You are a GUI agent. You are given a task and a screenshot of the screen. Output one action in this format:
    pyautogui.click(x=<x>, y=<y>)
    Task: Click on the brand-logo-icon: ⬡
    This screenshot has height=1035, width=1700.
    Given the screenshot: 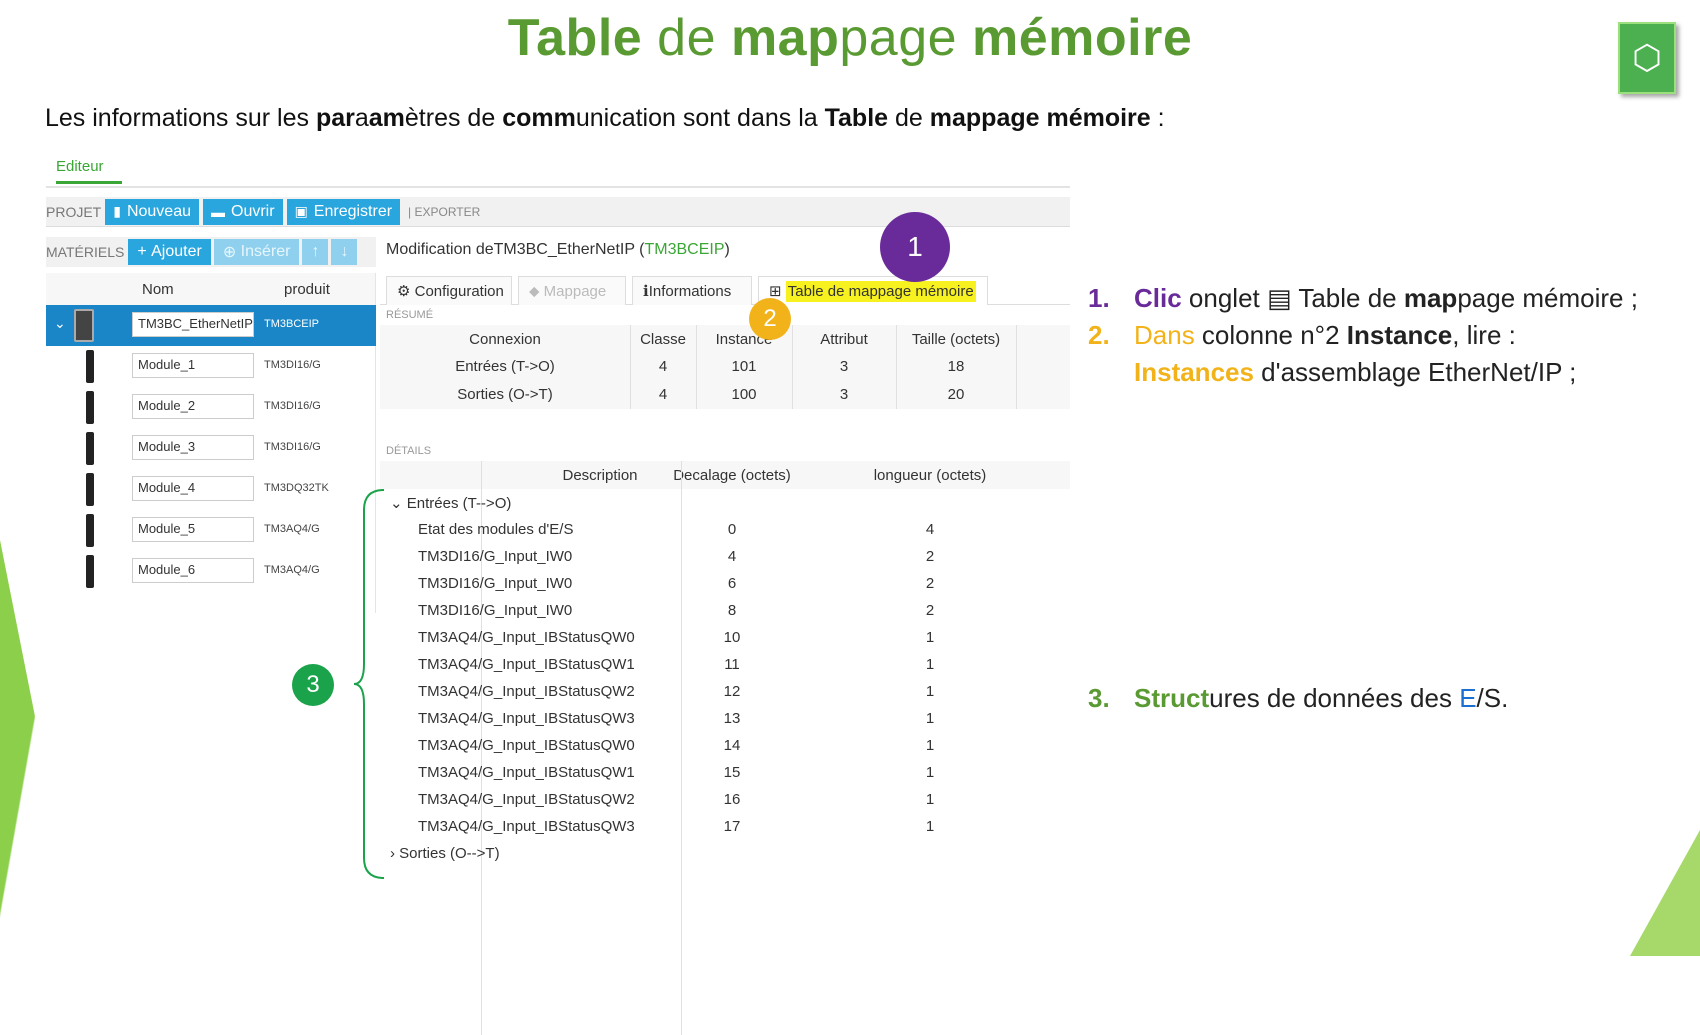 What is the action you would take?
    pyautogui.click(x=1647, y=58)
    